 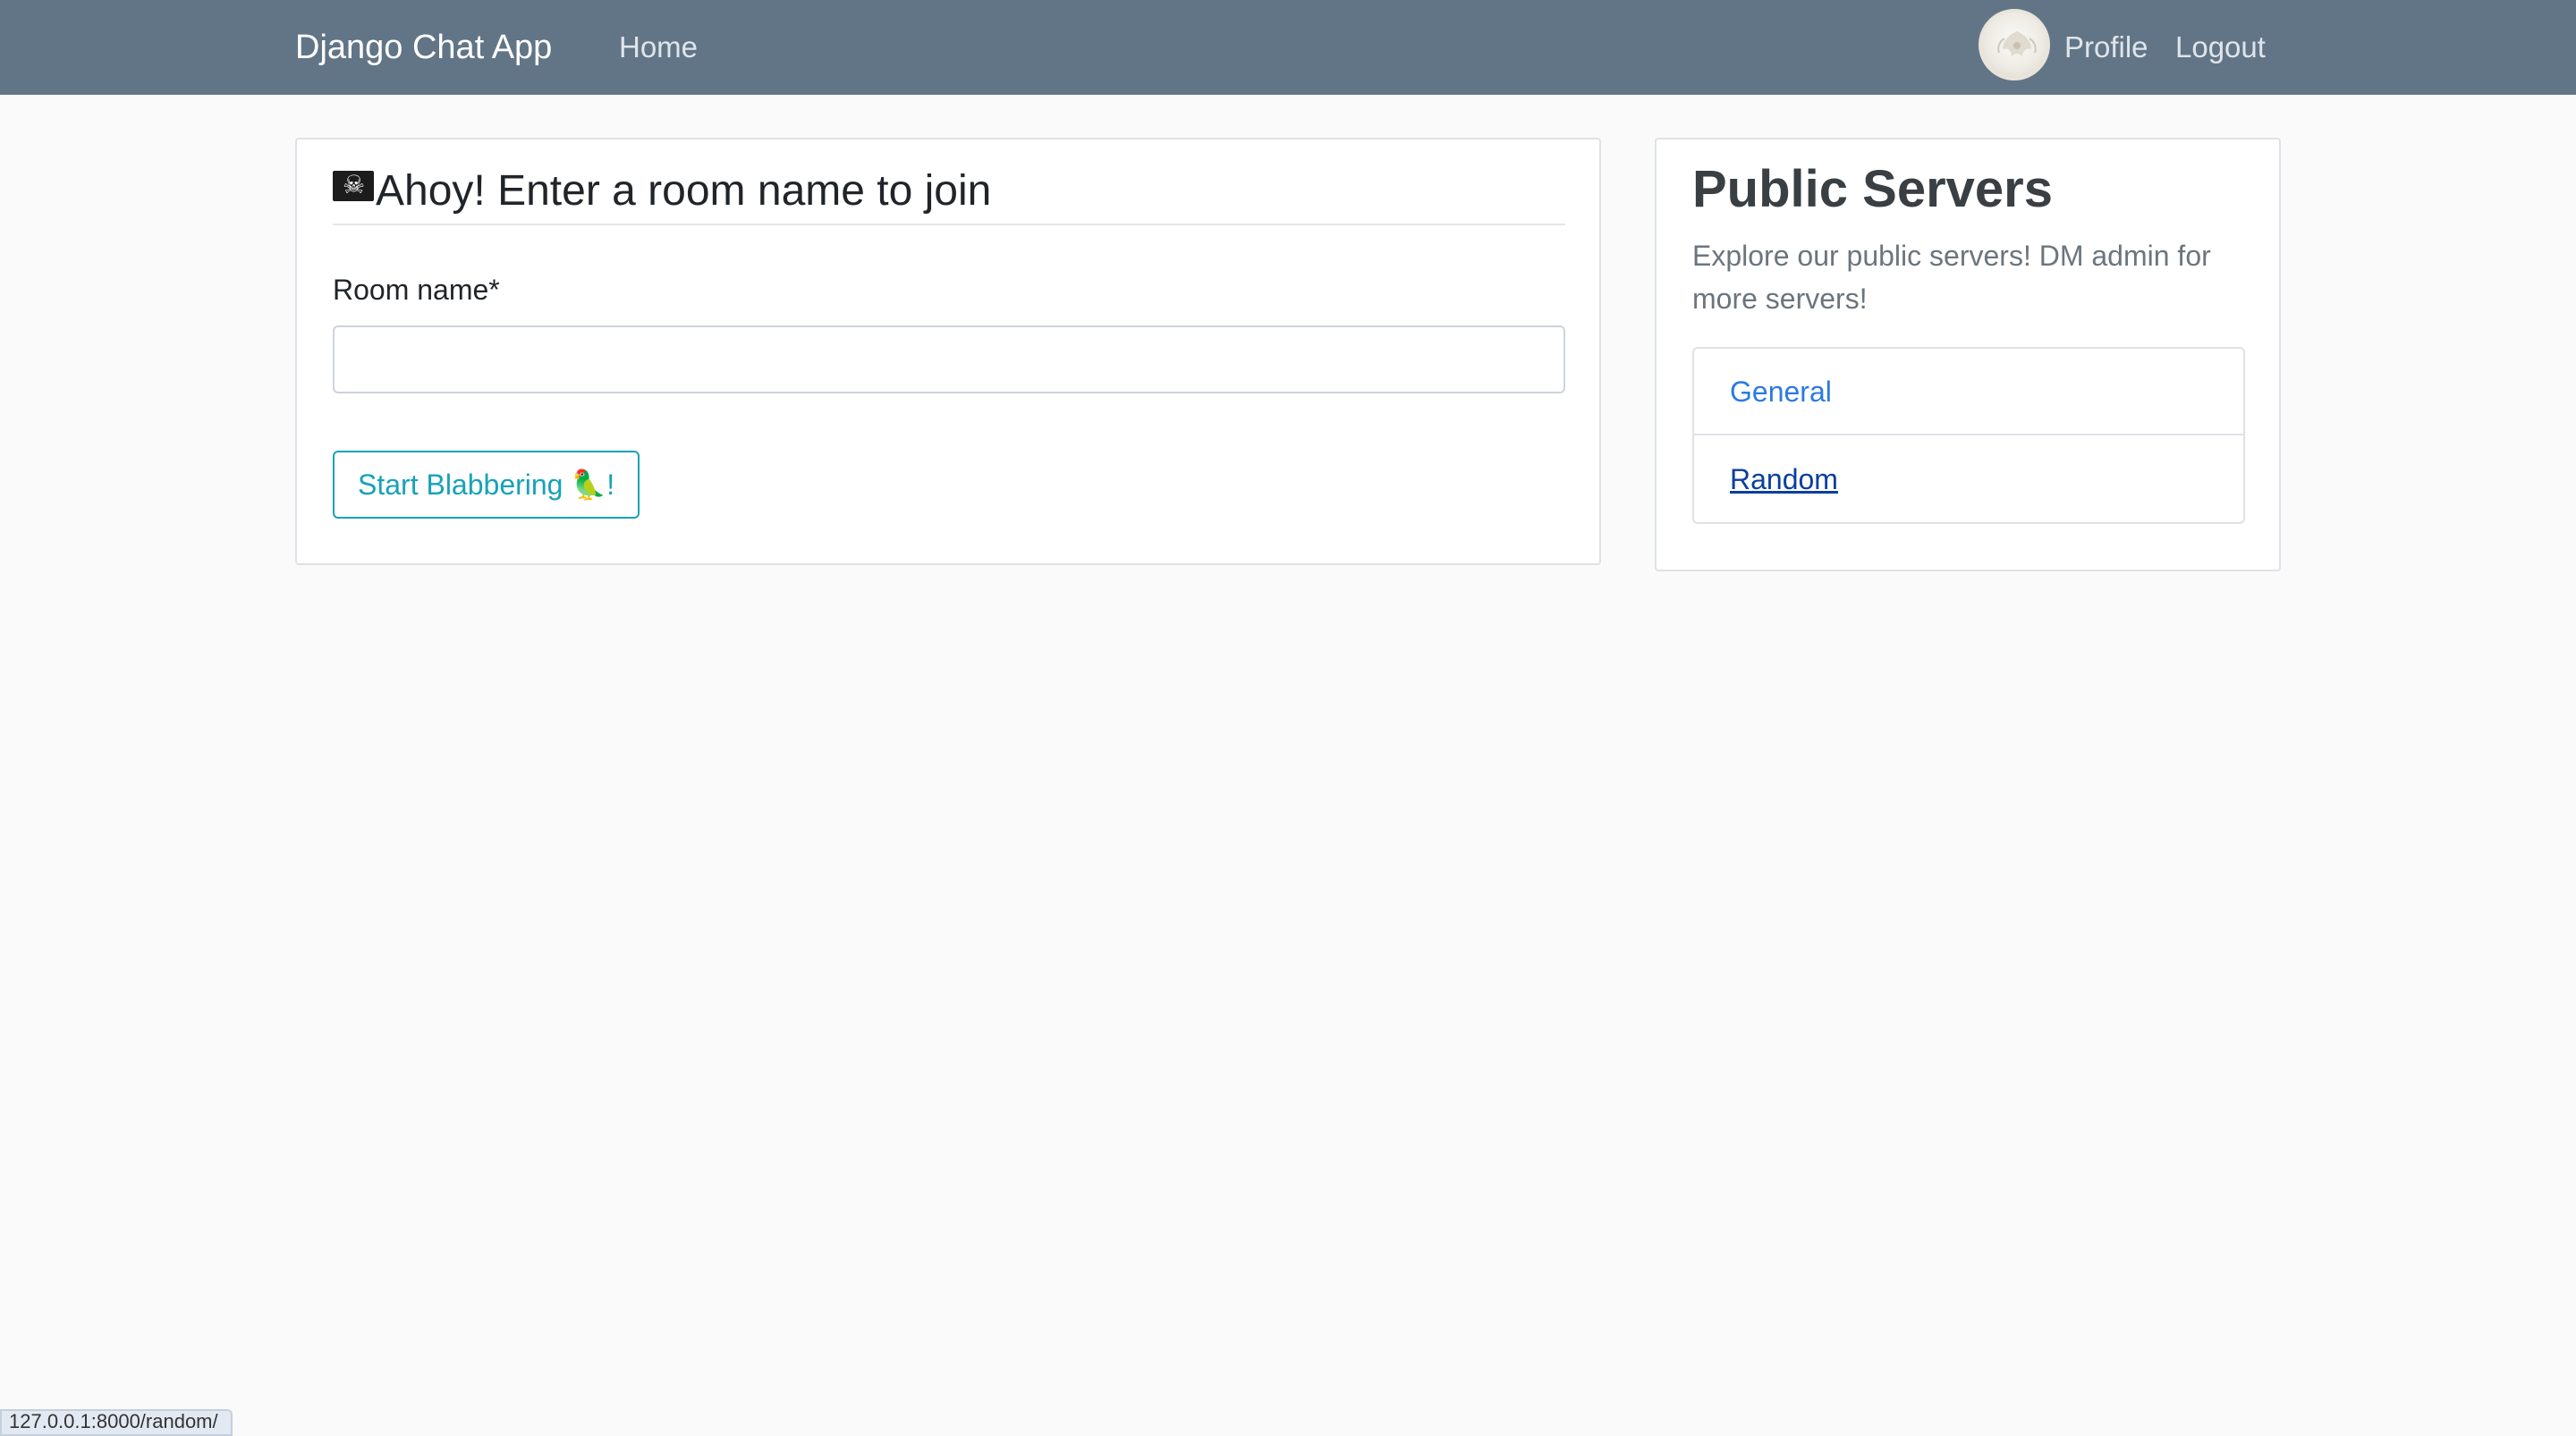 I want to click on room-name-input, so click(x=949, y=359).